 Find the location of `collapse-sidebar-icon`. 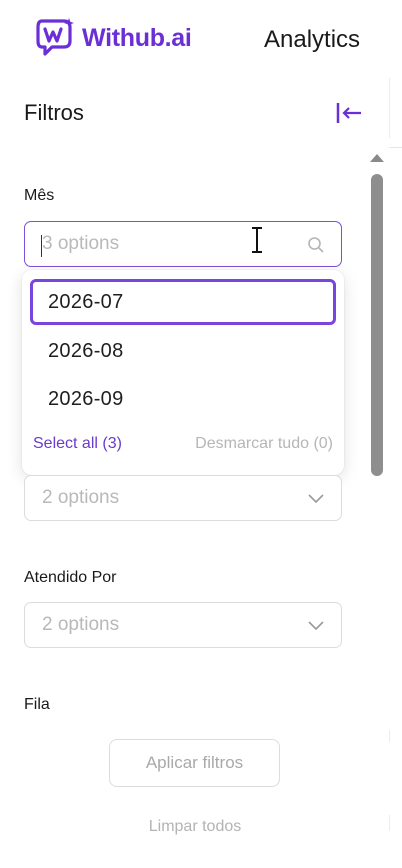

collapse-sidebar-icon is located at coordinates (349, 113).